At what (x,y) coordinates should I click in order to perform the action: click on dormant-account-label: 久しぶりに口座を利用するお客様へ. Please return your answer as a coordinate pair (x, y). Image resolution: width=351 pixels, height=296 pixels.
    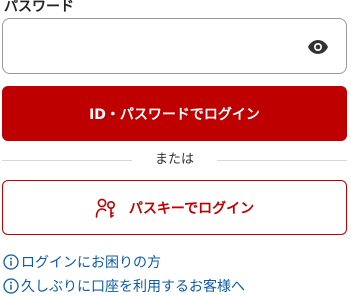
    Looking at the image, I should click on (133, 287).